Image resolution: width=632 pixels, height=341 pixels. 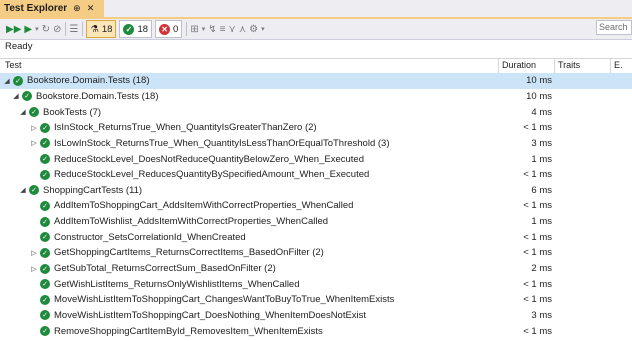 What do you see at coordinates (94, 29) in the screenshot?
I see `flask-icon: ⚗` at bounding box center [94, 29].